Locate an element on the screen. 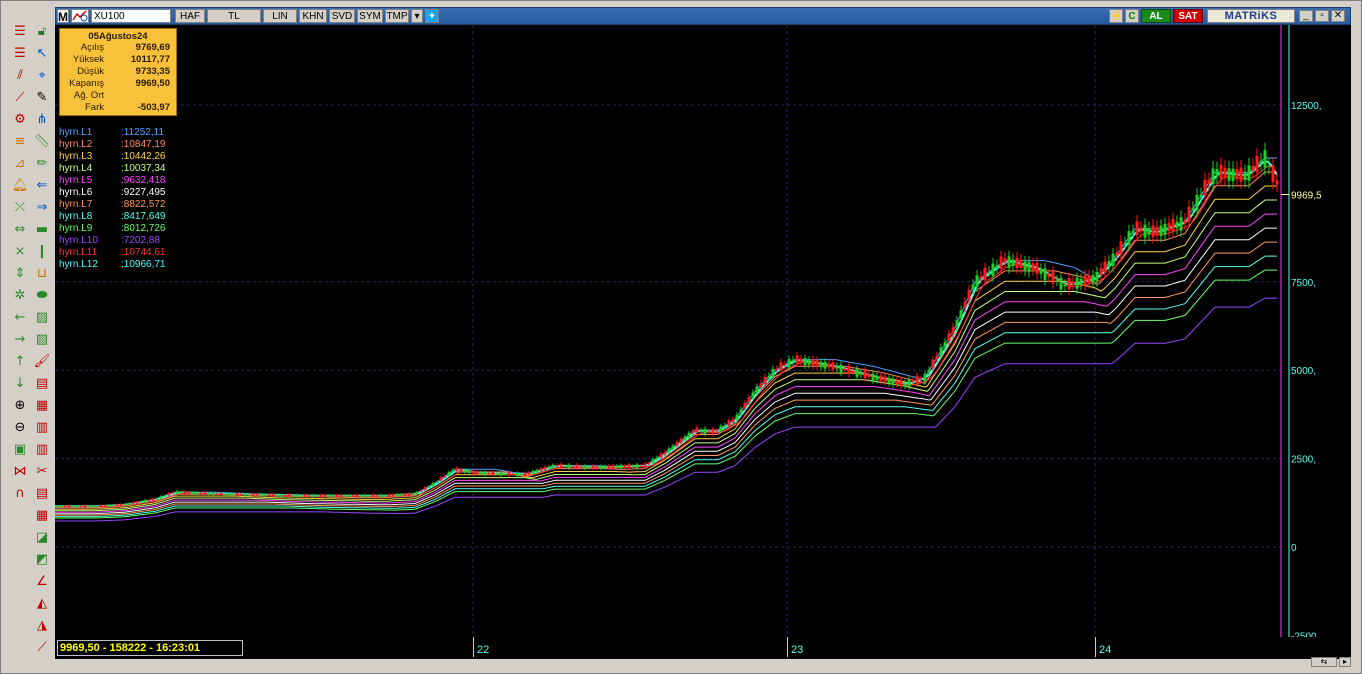  gear-icon: ⚙ is located at coordinates (20, 120).